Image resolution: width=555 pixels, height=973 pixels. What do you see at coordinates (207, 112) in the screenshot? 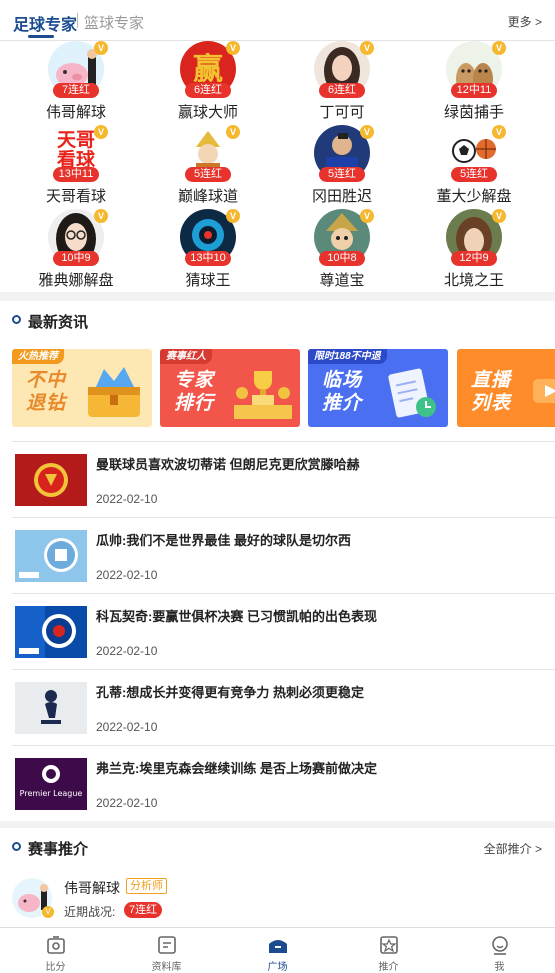
I see `expert-name: 赢球大师` at bounding box center [207, 112].